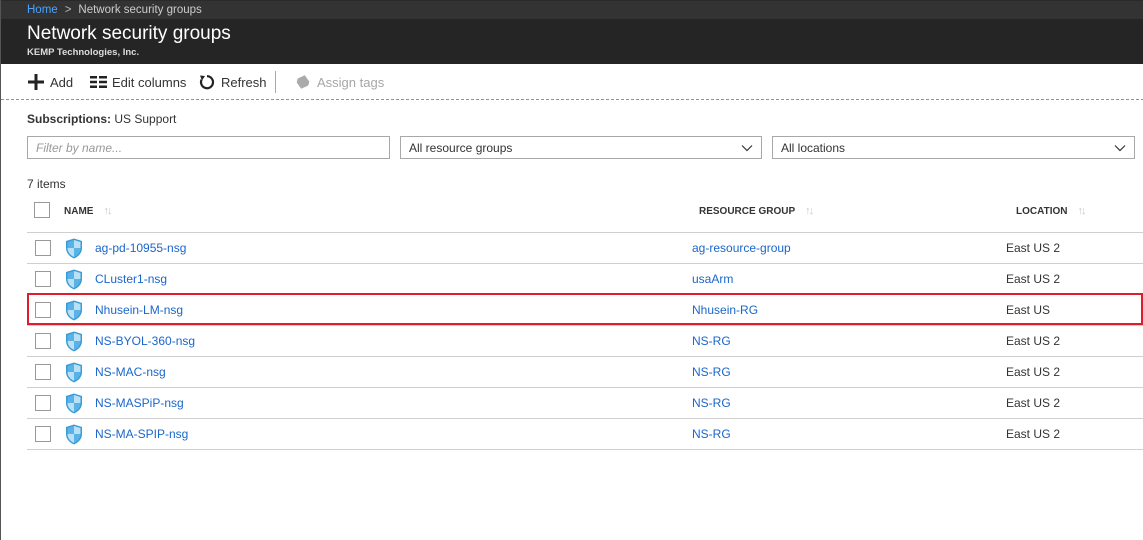 The height and width of the screenshot is (540, 1143). What do you see at coordinates (145, 119) in the screenshot?
I see `subscriptions-value: US Support` at bounding box center [145, 119].